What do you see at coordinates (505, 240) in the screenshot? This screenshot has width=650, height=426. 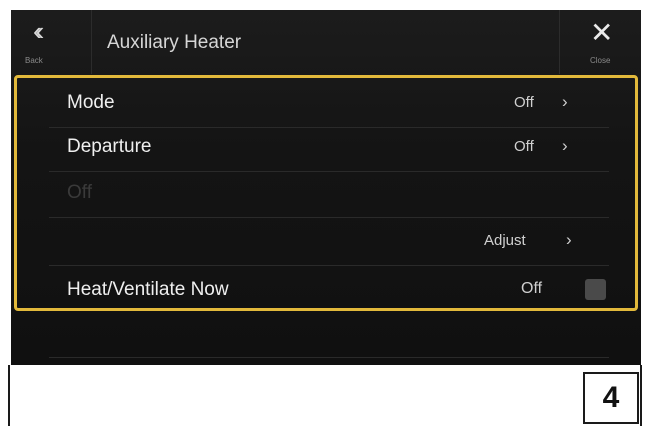 I see `row-value: Adjust` at bounding box center [505, 240].